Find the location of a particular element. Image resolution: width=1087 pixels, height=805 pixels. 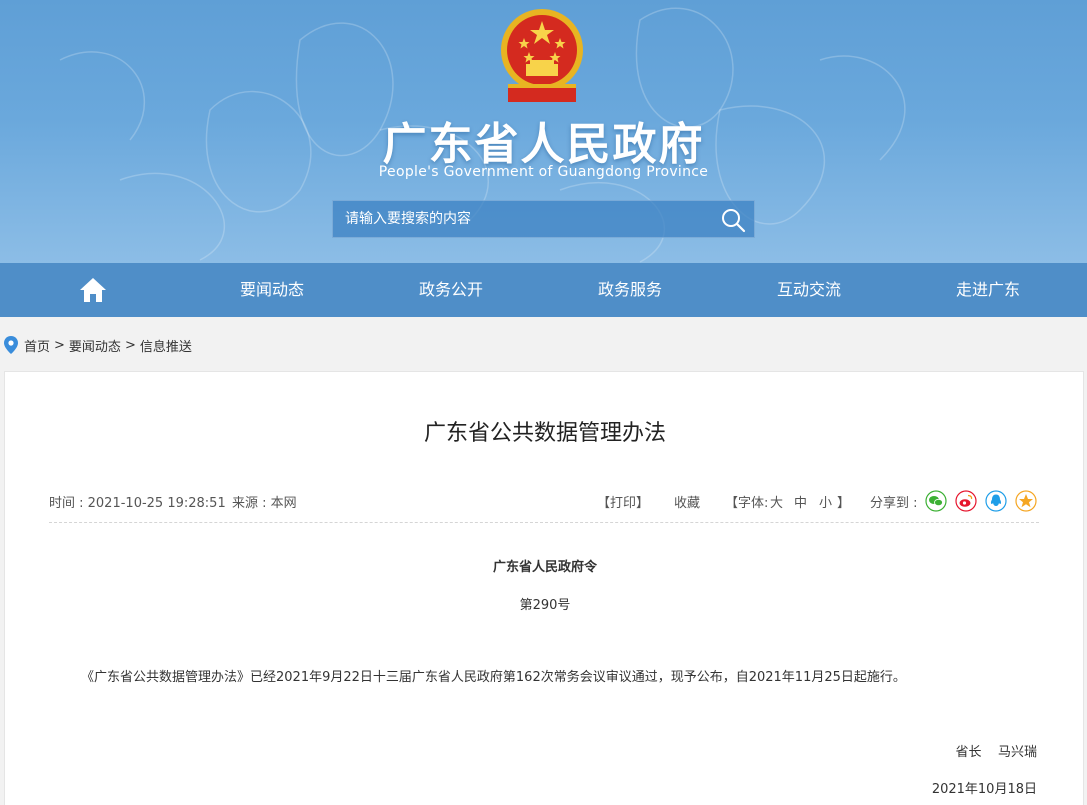

breadcrumb-news: 要闻动态 is located at coordinates (95, 345).